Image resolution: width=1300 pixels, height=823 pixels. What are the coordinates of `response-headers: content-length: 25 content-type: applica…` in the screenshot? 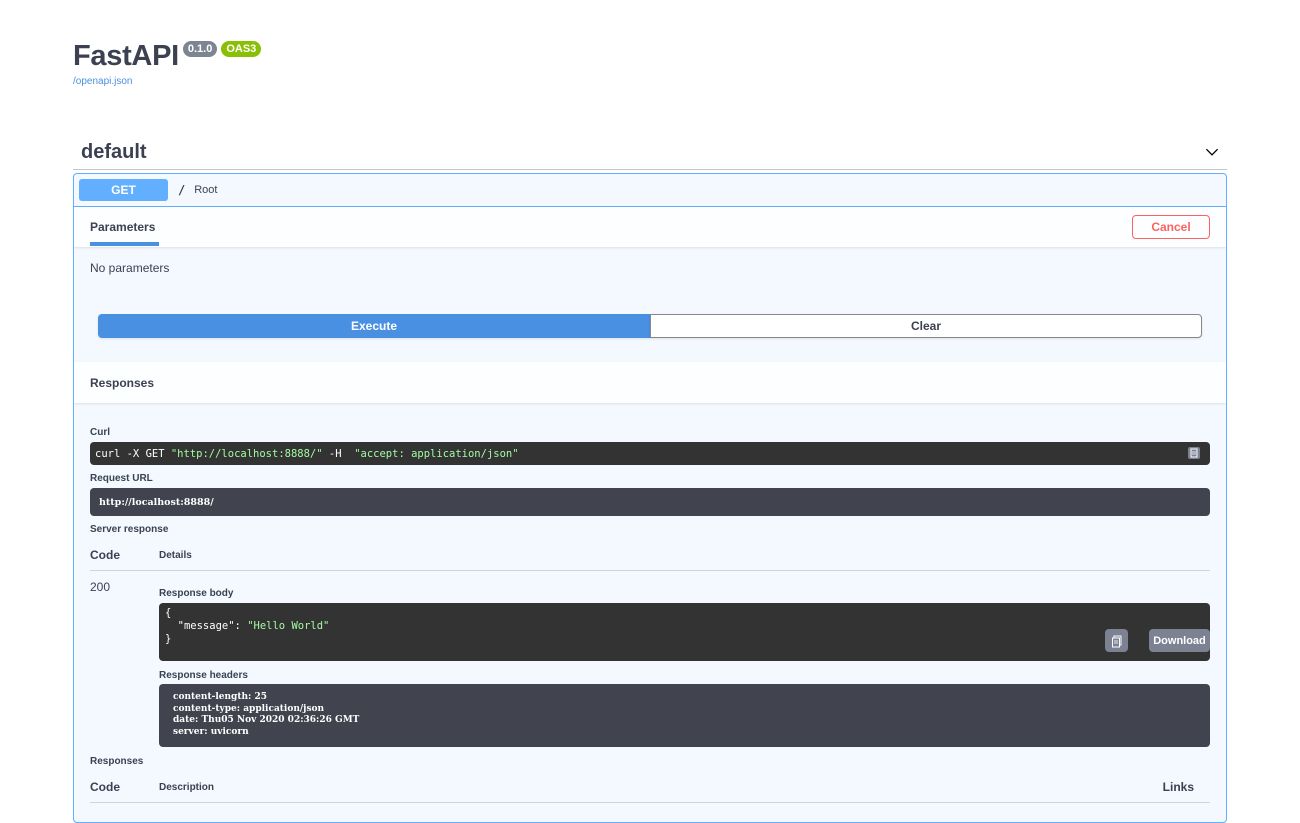 It's located at (684, 715).